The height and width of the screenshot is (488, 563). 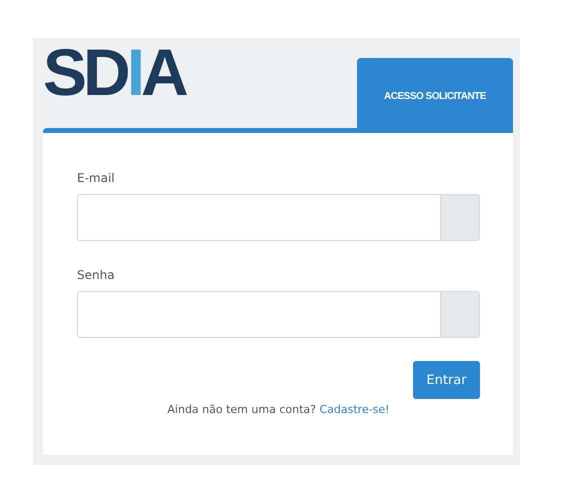 What do you see at coordinates (114, 72) in the screenshot?
I see `logo: SDIA` at bounding box center [114, 72].